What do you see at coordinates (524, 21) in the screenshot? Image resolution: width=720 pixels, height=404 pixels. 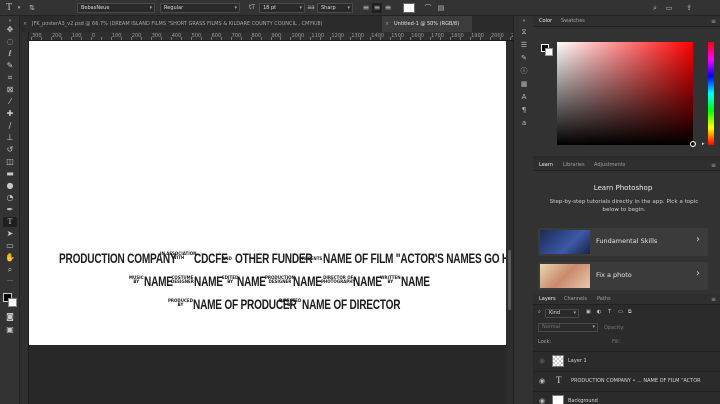 I see `collapse-icon: «` at bounding box center [524, 21].